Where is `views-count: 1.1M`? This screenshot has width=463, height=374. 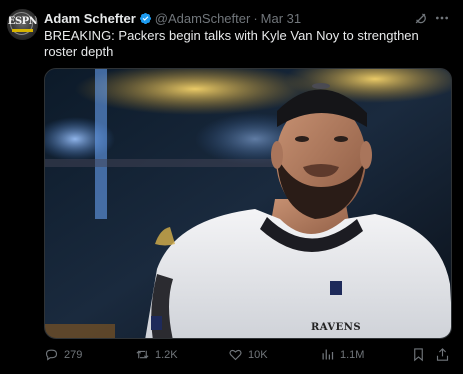 views-count: 1.1M is located at coordinates (352, 354).